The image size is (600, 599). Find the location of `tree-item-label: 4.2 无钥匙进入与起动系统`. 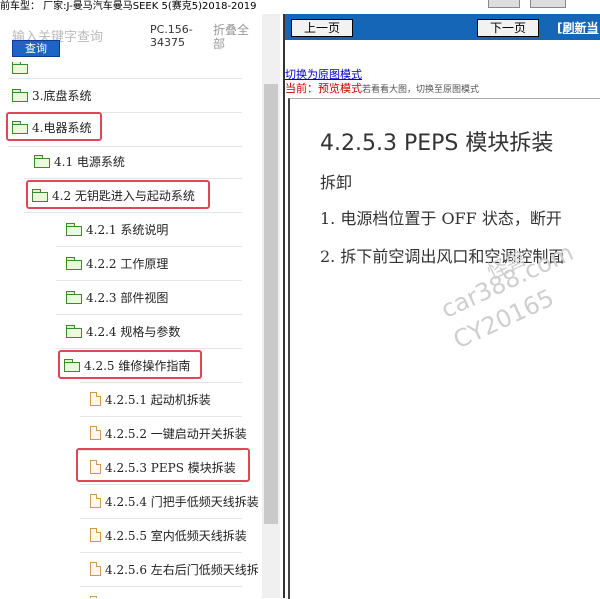

tree-item-label: 4.2 无钥匙进入与起动系统 is located at coordinates (123, 195).